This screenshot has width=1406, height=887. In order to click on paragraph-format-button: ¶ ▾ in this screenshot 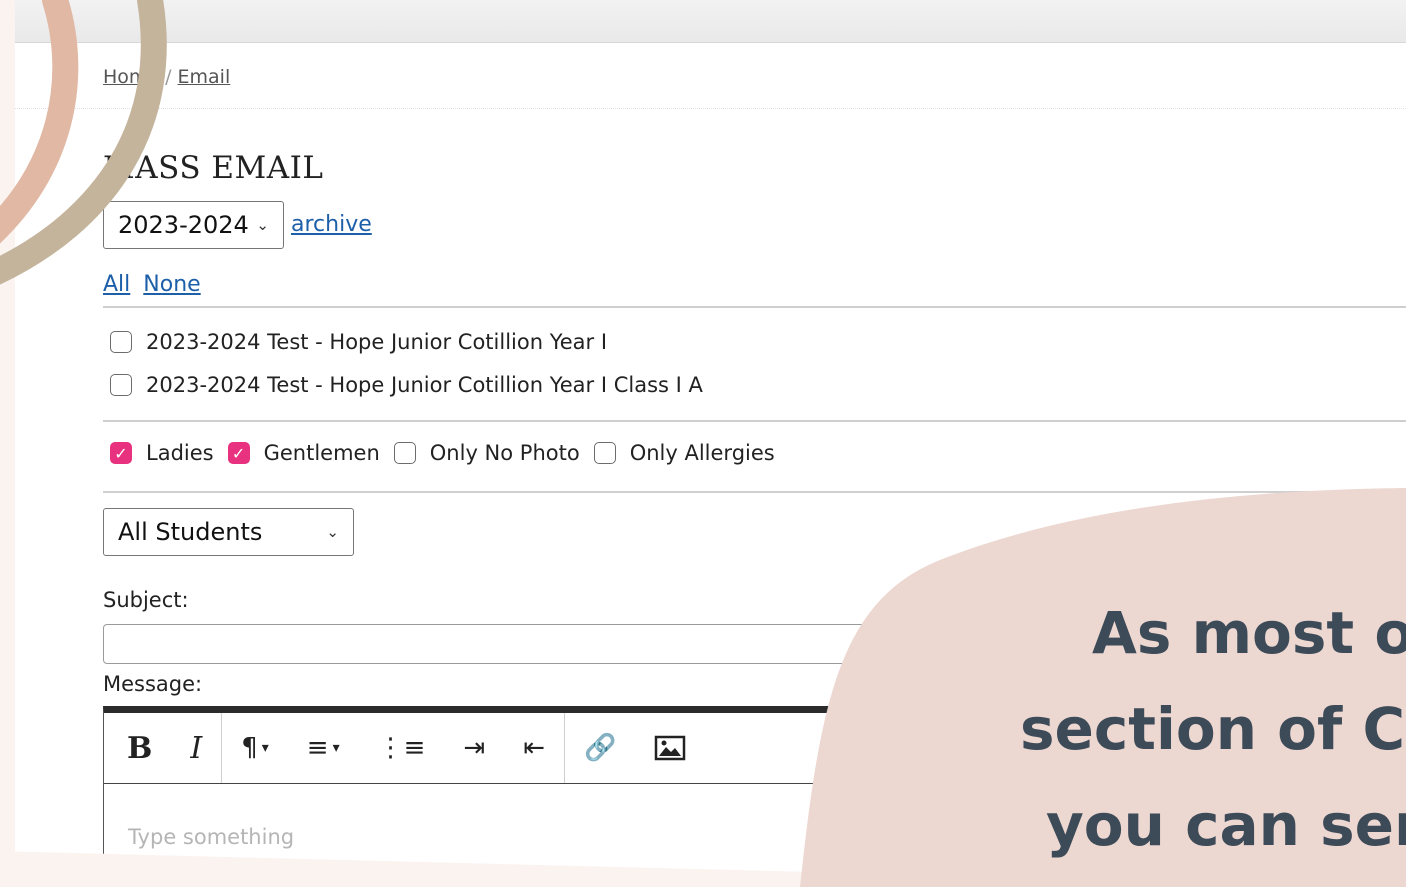, I will do `click(255, 748)`.